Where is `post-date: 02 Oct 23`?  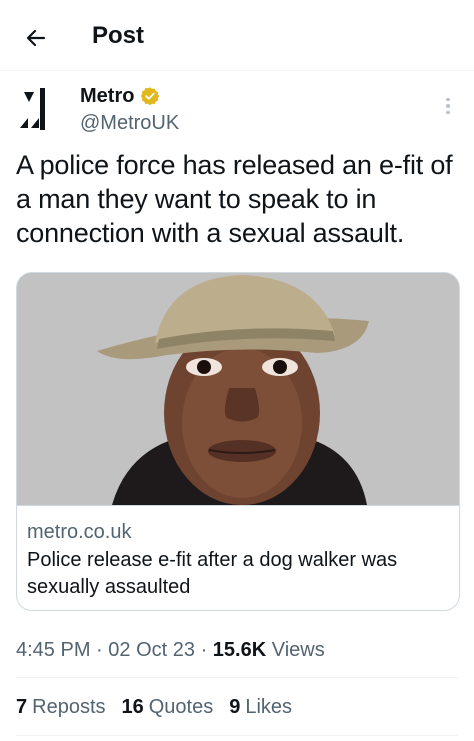 post-date: 02 Oct 23 is located at coordinates (151, 650).